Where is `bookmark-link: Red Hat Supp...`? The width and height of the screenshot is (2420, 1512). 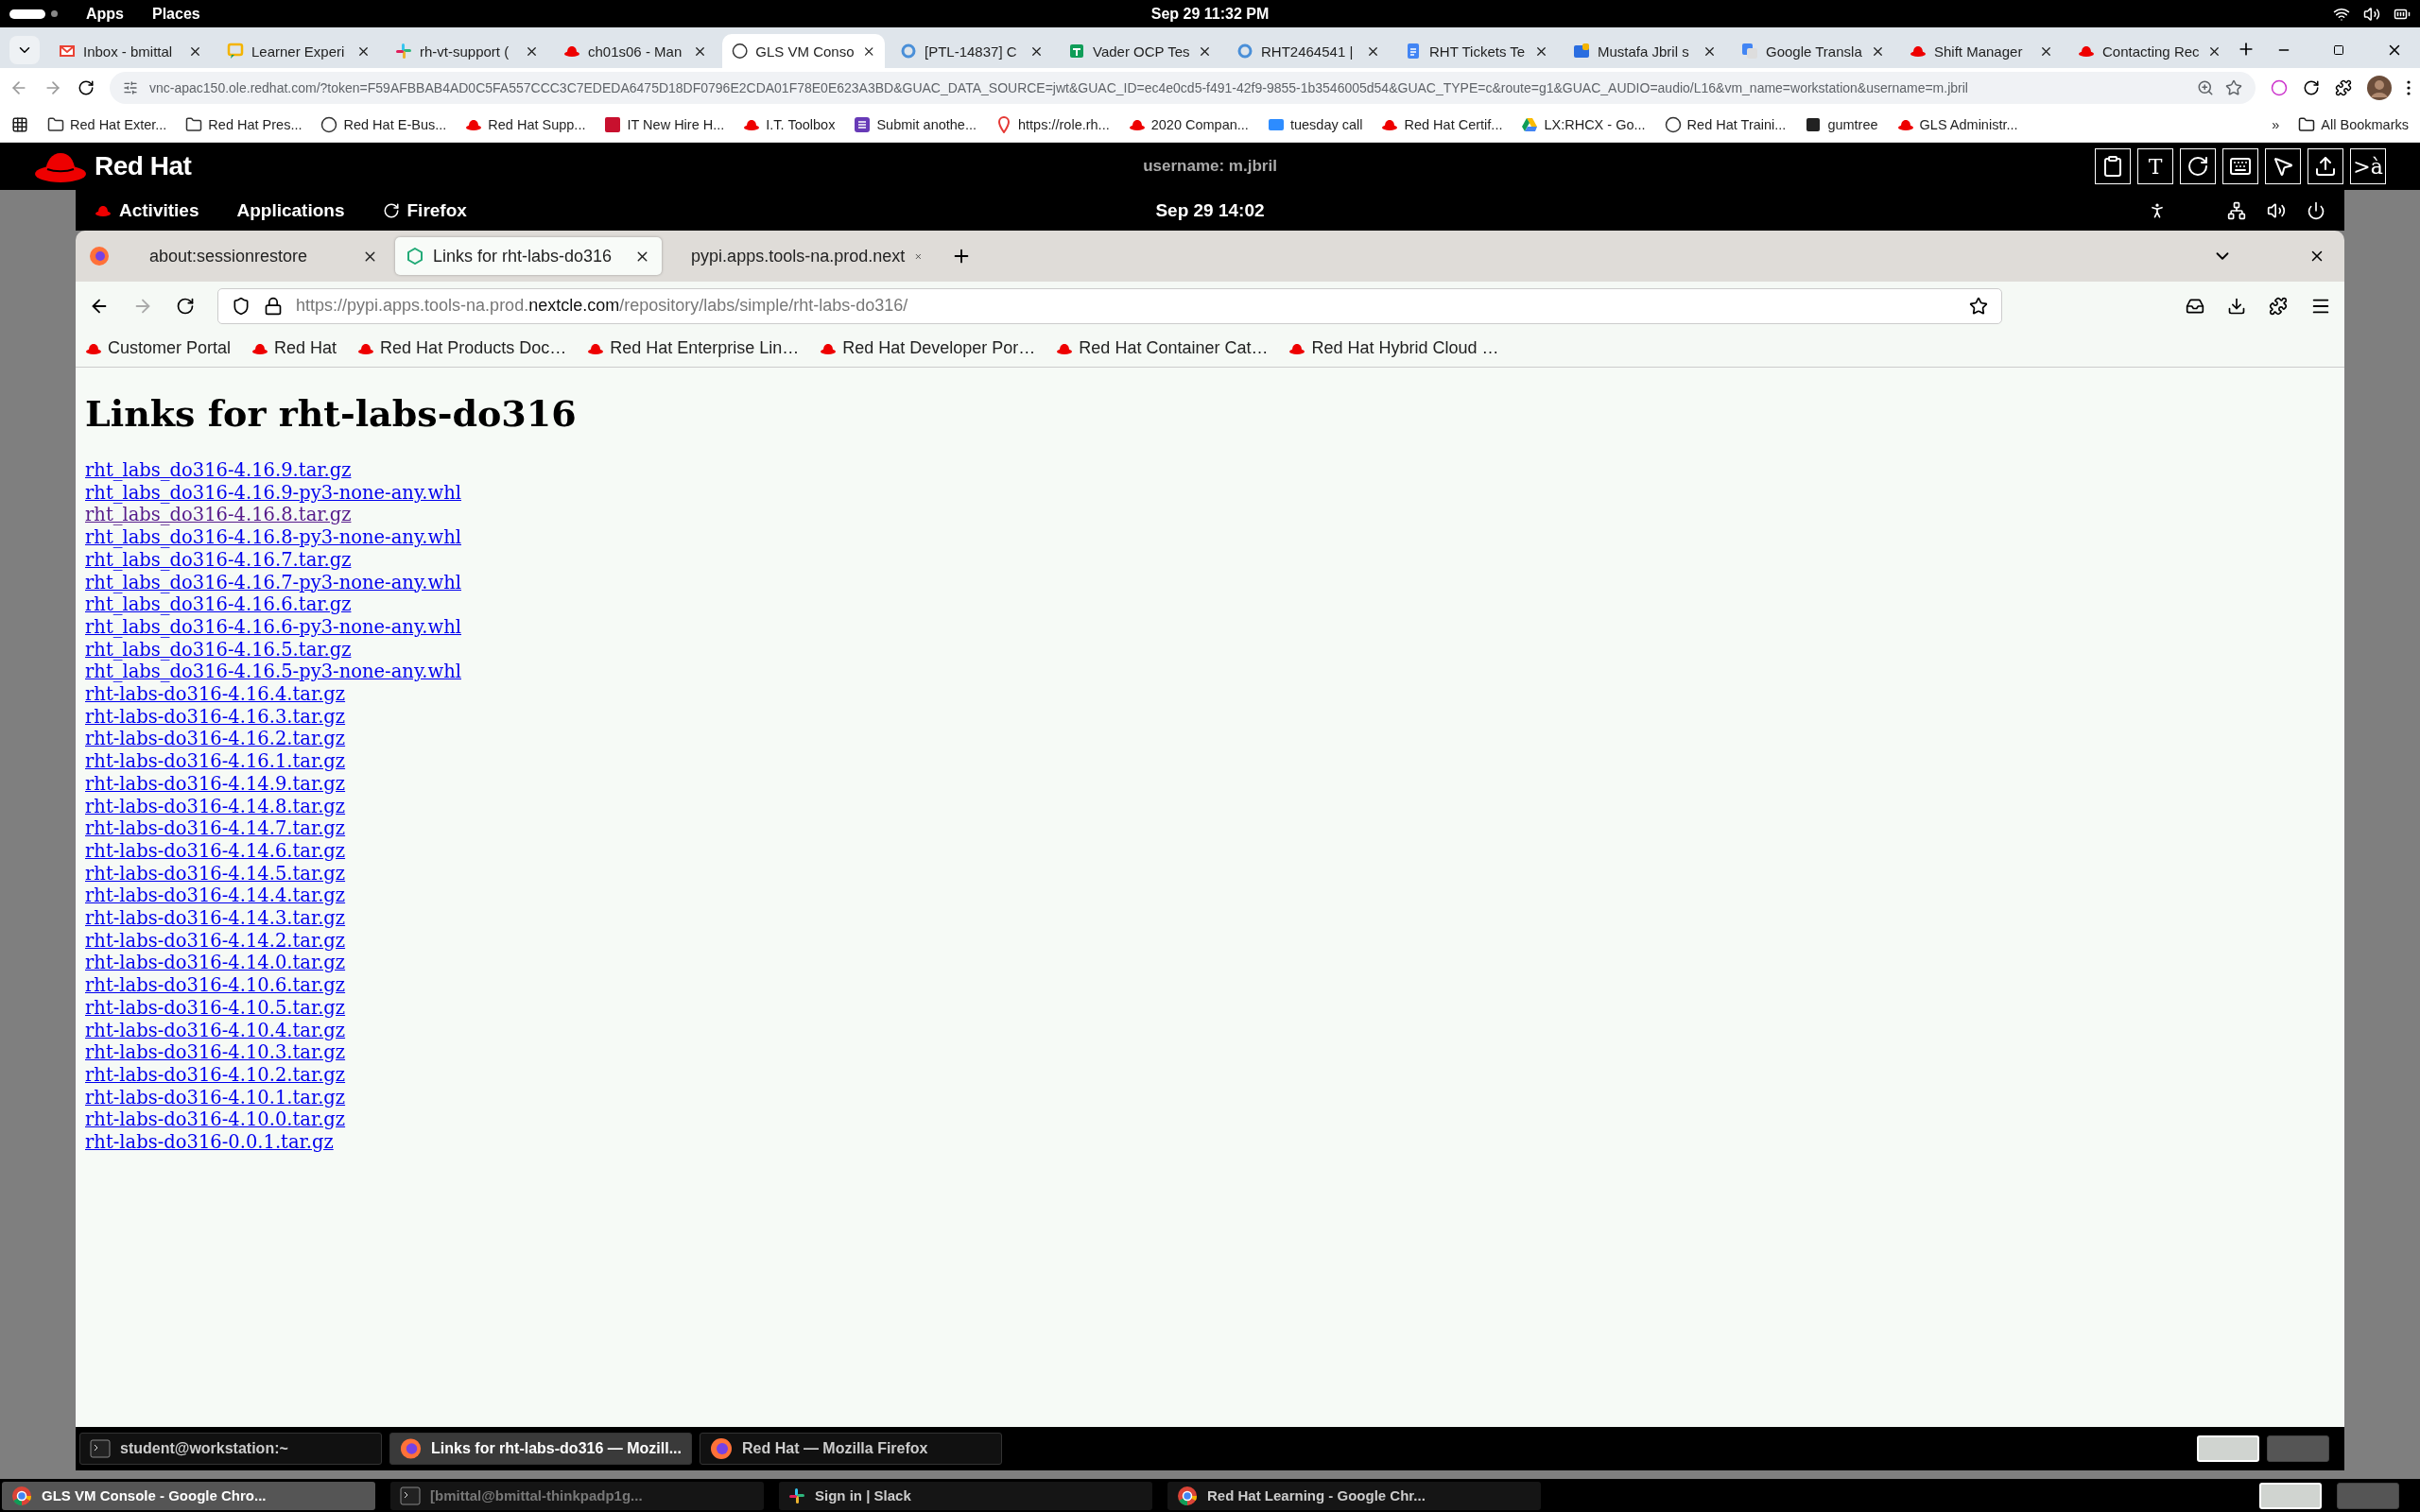 bookmark-link: Red Hat Supp... is located at coordinates (525, 124).